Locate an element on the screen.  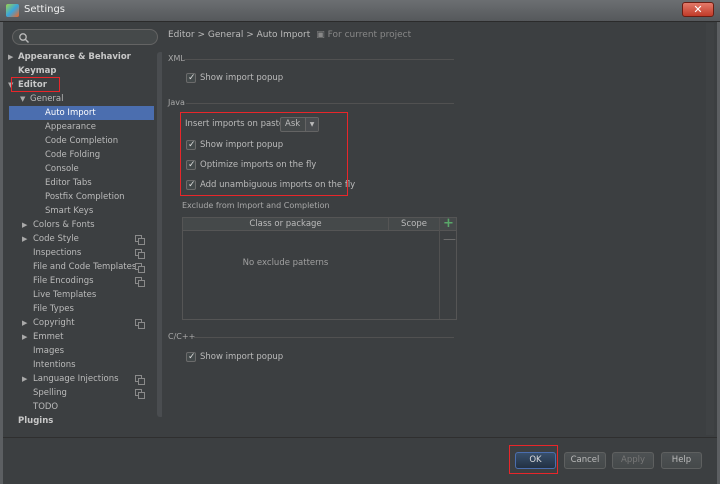
tree-item-language-injections: ▶ Language Injections is located at coordinates (80, 379).